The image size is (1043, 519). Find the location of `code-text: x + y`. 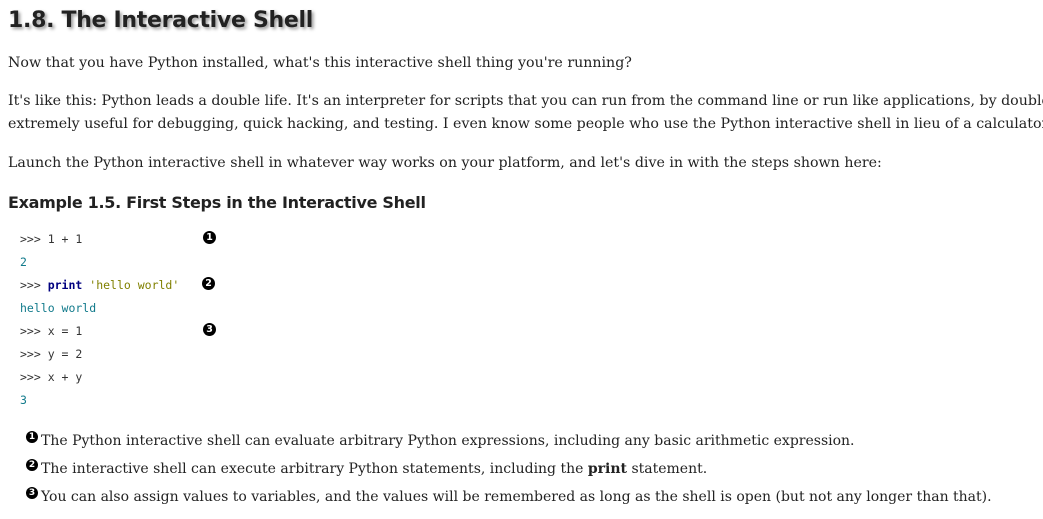

code-text: x + y is located at coordinates (65, 377).